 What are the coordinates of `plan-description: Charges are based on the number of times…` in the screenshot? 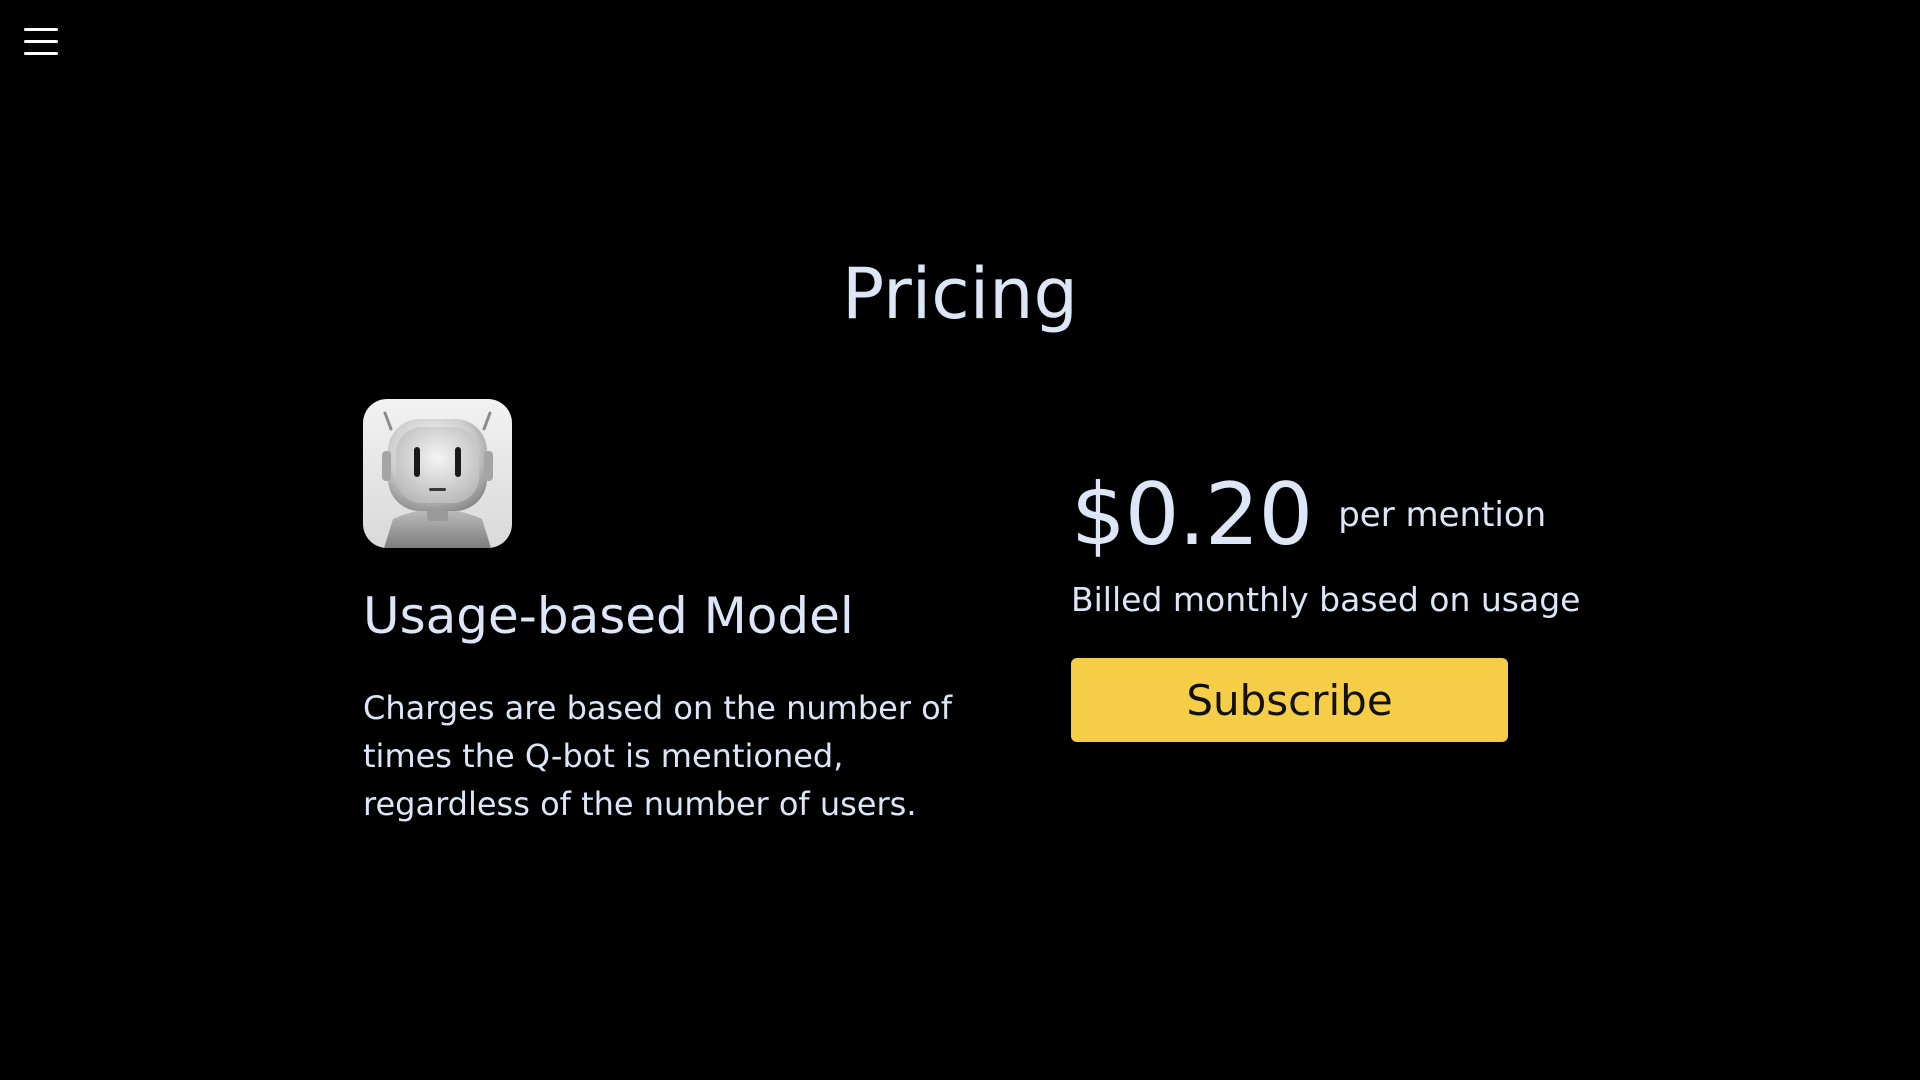 It's located at (657, 756).